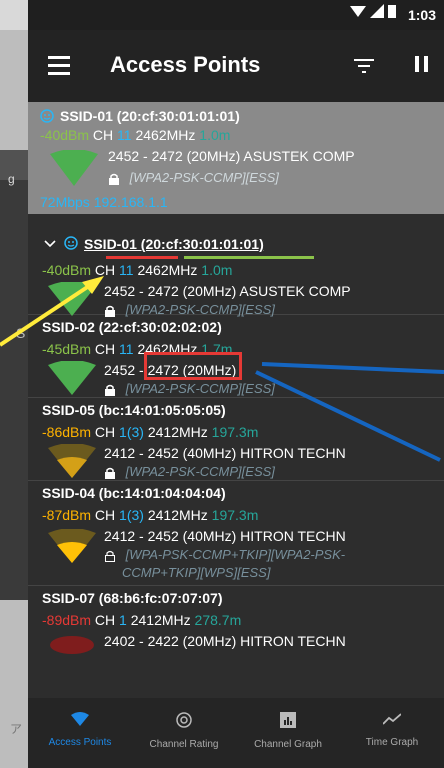  I want to click on cell-signal-icon, so click(377, 11).